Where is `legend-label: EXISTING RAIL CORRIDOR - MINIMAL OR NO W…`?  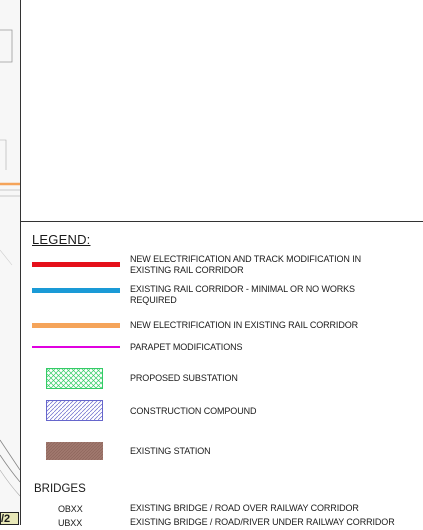
legend-label: EXISTING RAIL CORRIDOR - MINIMAL OR NO W… is located at coordinates (242, 294).